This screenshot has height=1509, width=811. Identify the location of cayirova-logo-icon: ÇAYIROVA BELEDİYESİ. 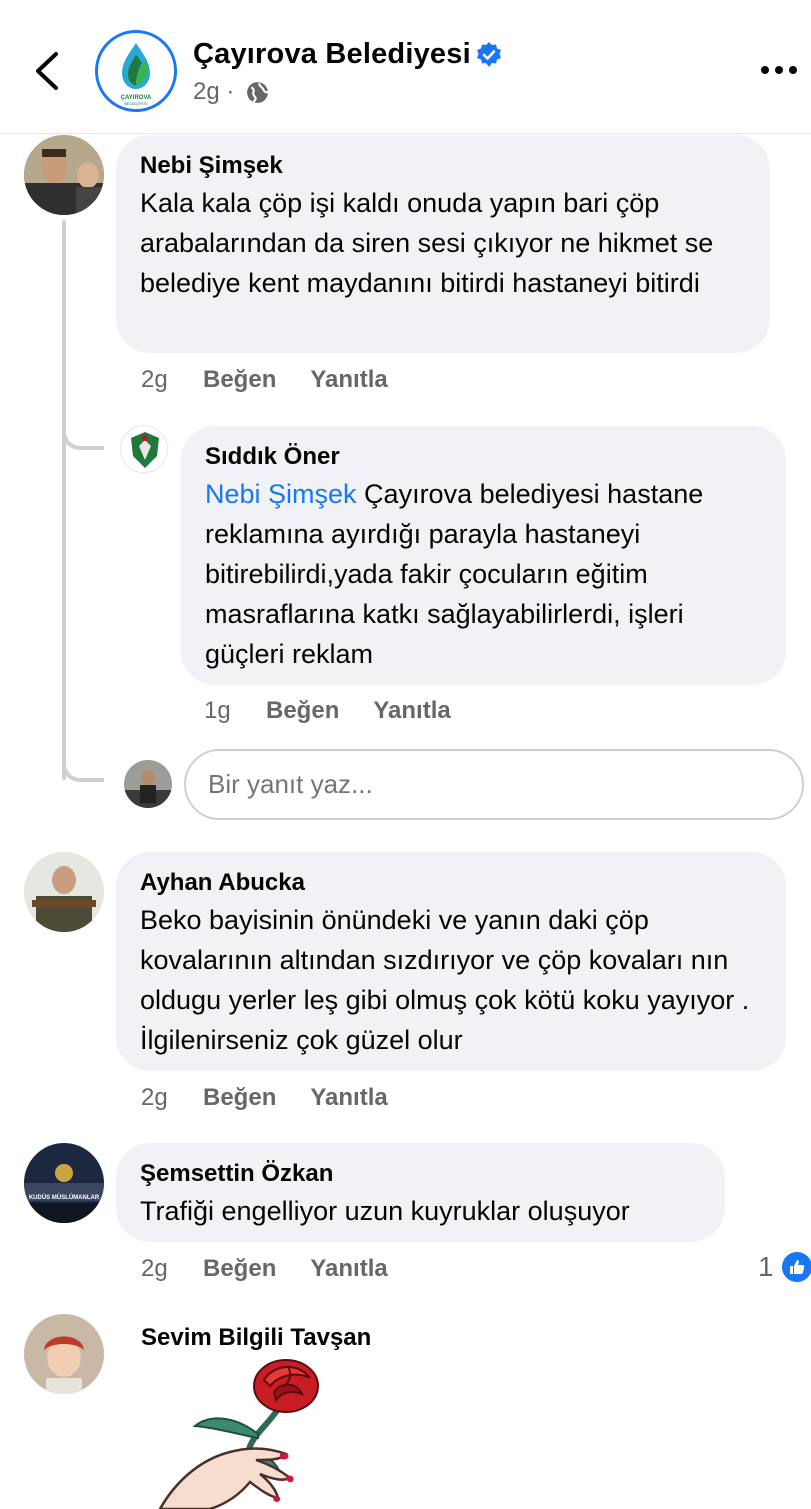
(136, 71).